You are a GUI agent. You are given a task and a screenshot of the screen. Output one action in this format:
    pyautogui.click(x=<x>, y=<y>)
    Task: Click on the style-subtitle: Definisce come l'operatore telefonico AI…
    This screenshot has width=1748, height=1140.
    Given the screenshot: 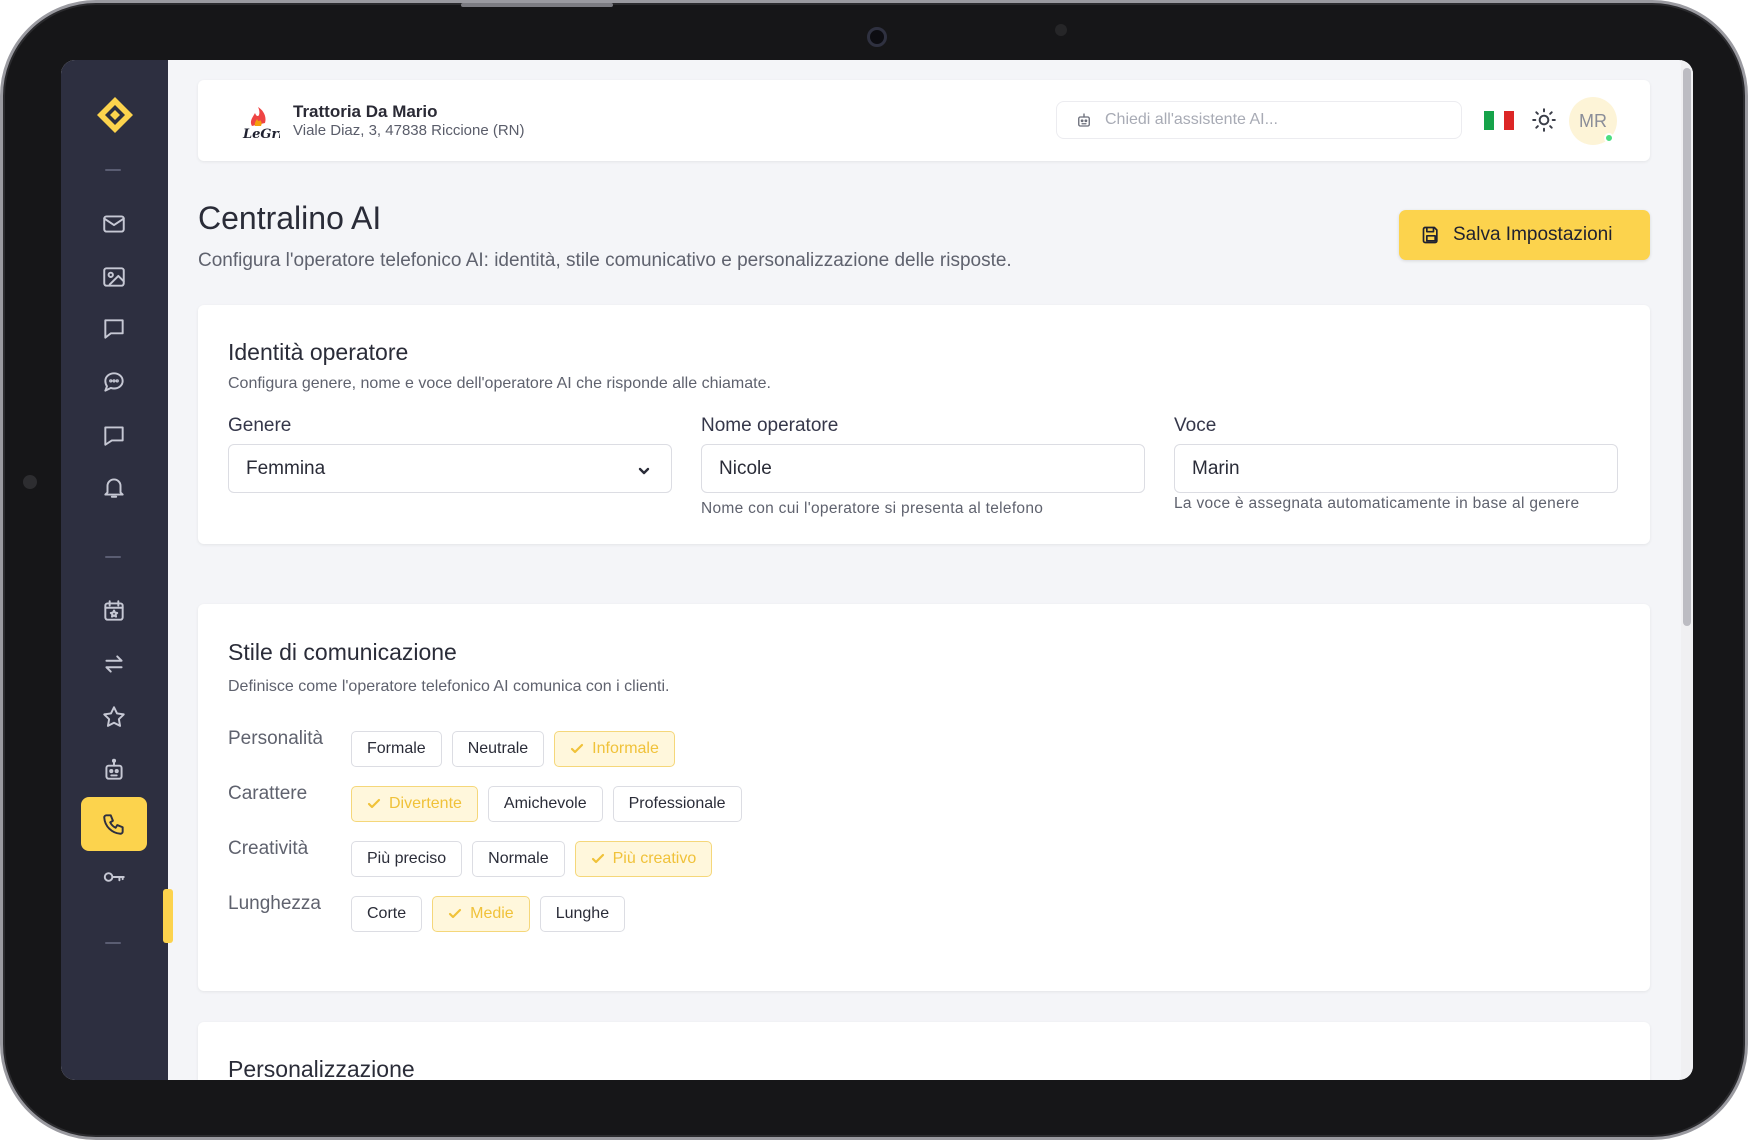 What is the action you would take?
    pyautogui.click(x=449, y=686)
    